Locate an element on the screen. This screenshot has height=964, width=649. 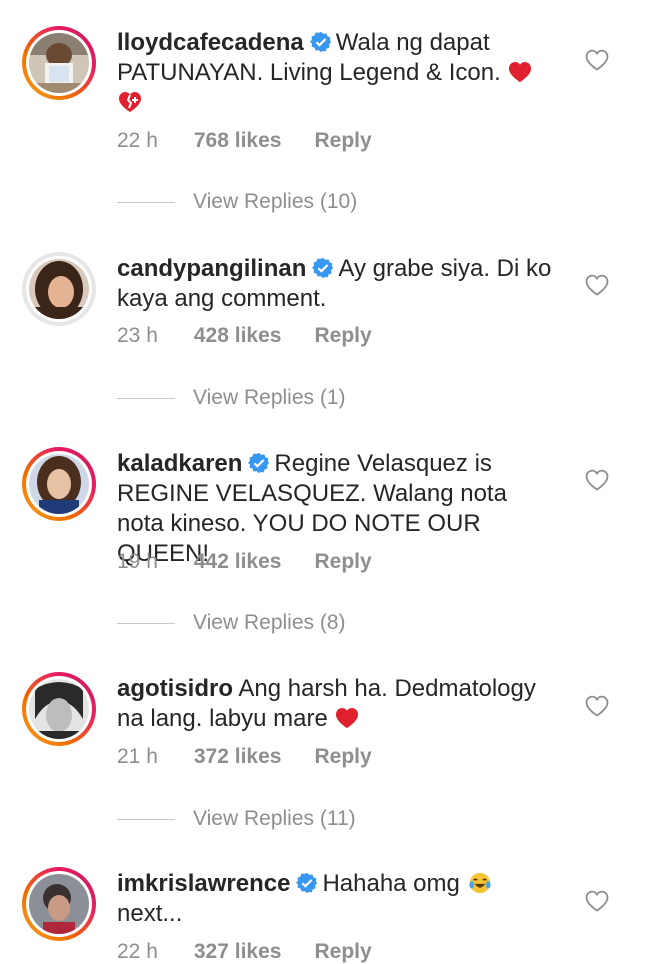
comment-meta: 22 h 768 likes Reply is located at coordinates (261, 141).